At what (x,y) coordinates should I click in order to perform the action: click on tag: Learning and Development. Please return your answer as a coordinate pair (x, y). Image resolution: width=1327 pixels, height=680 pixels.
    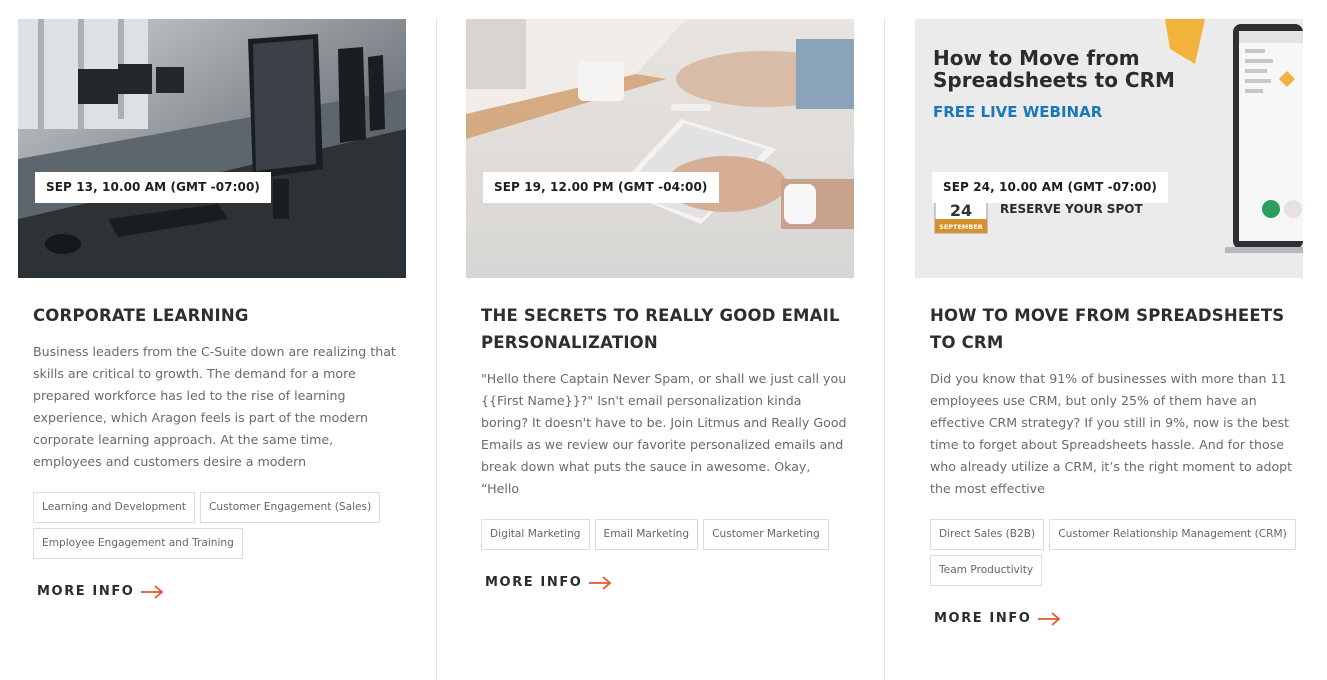
    Looking at the image, I should click on (114, 507).